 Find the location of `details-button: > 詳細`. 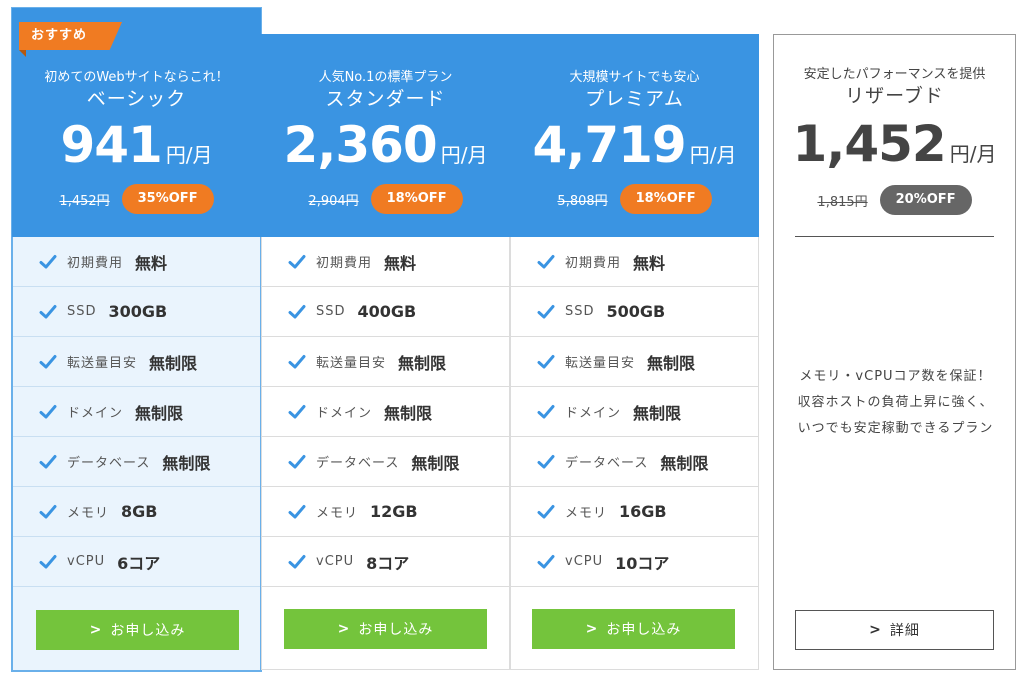

details-button: > 詳細 is located at coordinates (894, 630).